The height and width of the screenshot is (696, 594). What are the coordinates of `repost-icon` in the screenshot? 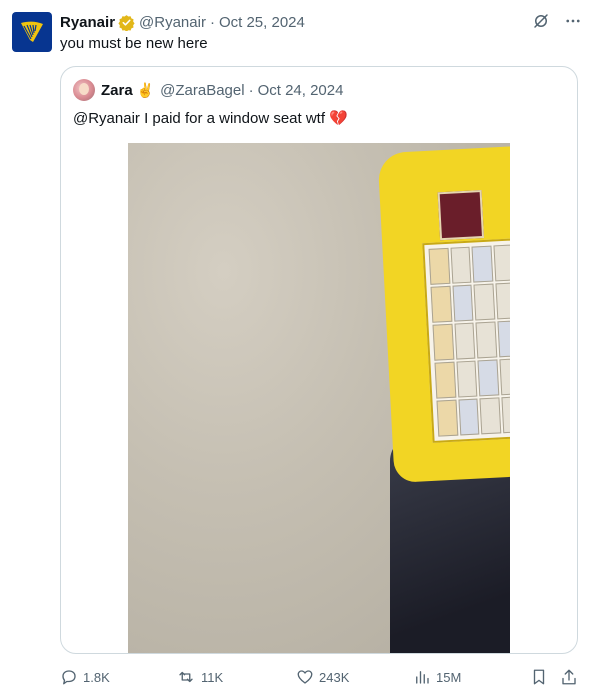 It's located at (186, 677).